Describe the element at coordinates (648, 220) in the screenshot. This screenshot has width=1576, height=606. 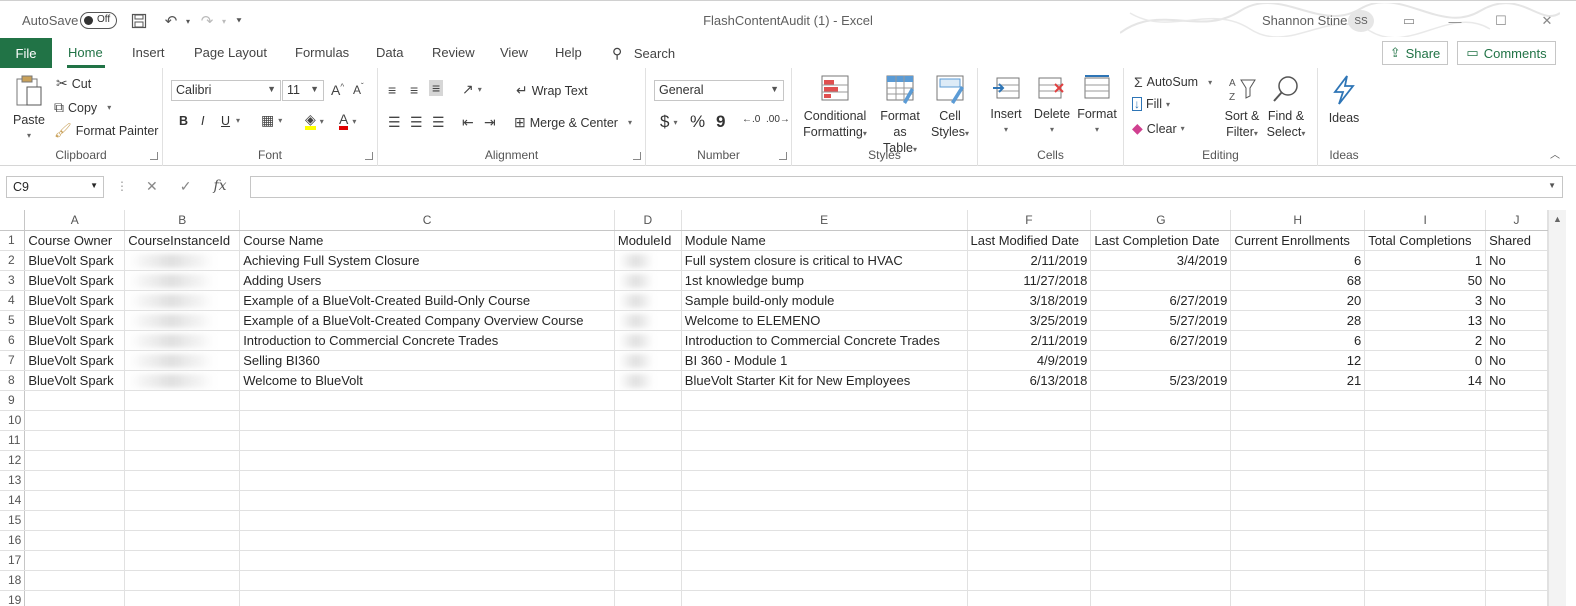
I see `column-header: D` at that location.